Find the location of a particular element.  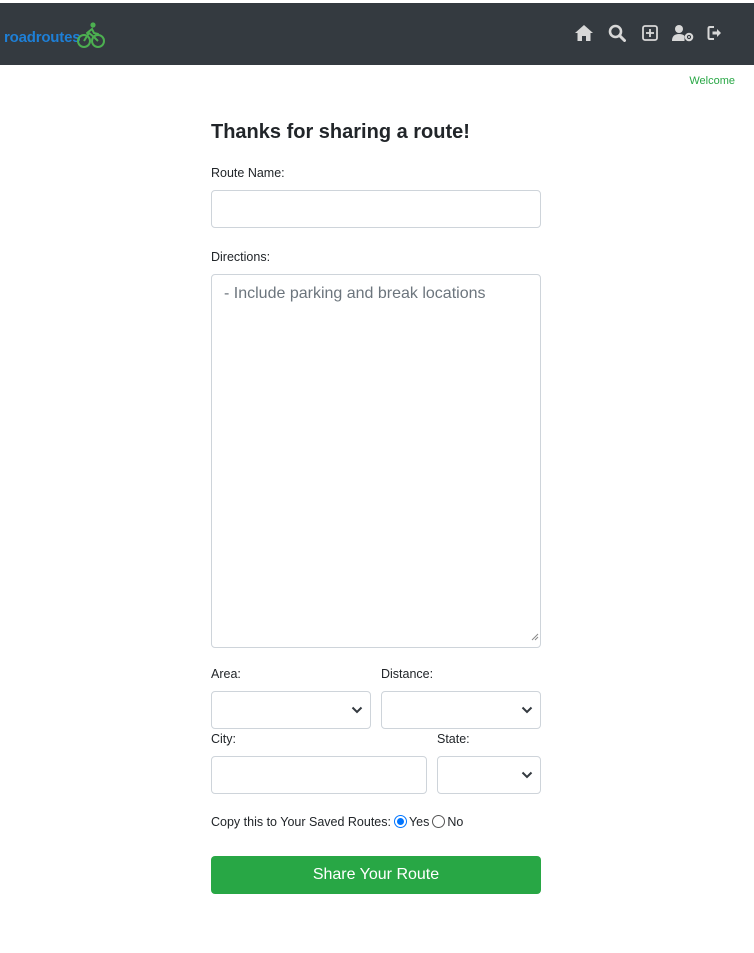

copy-to-saved-routes: Copy this to Your Saved Routes: Yes No is located at coordinates (337, 821).